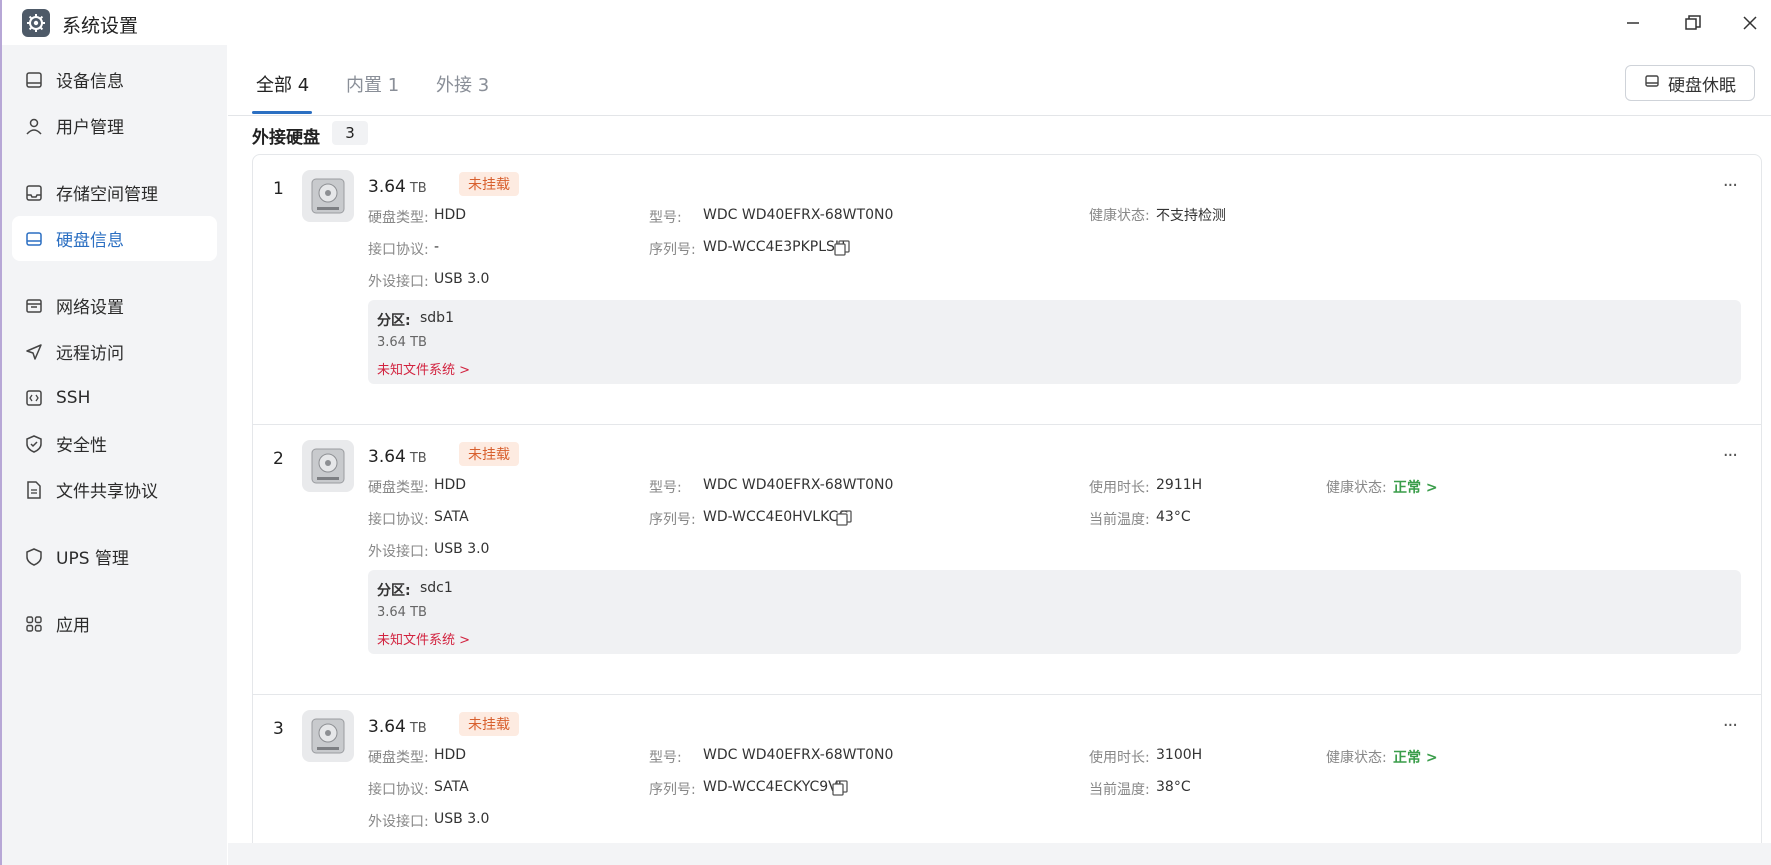 The image size is (1771, 865). What do you see at coordinates (73, 626) in the screenshot?
I see `sidebar-item-label: 应用` at bounding box center [73, 626].